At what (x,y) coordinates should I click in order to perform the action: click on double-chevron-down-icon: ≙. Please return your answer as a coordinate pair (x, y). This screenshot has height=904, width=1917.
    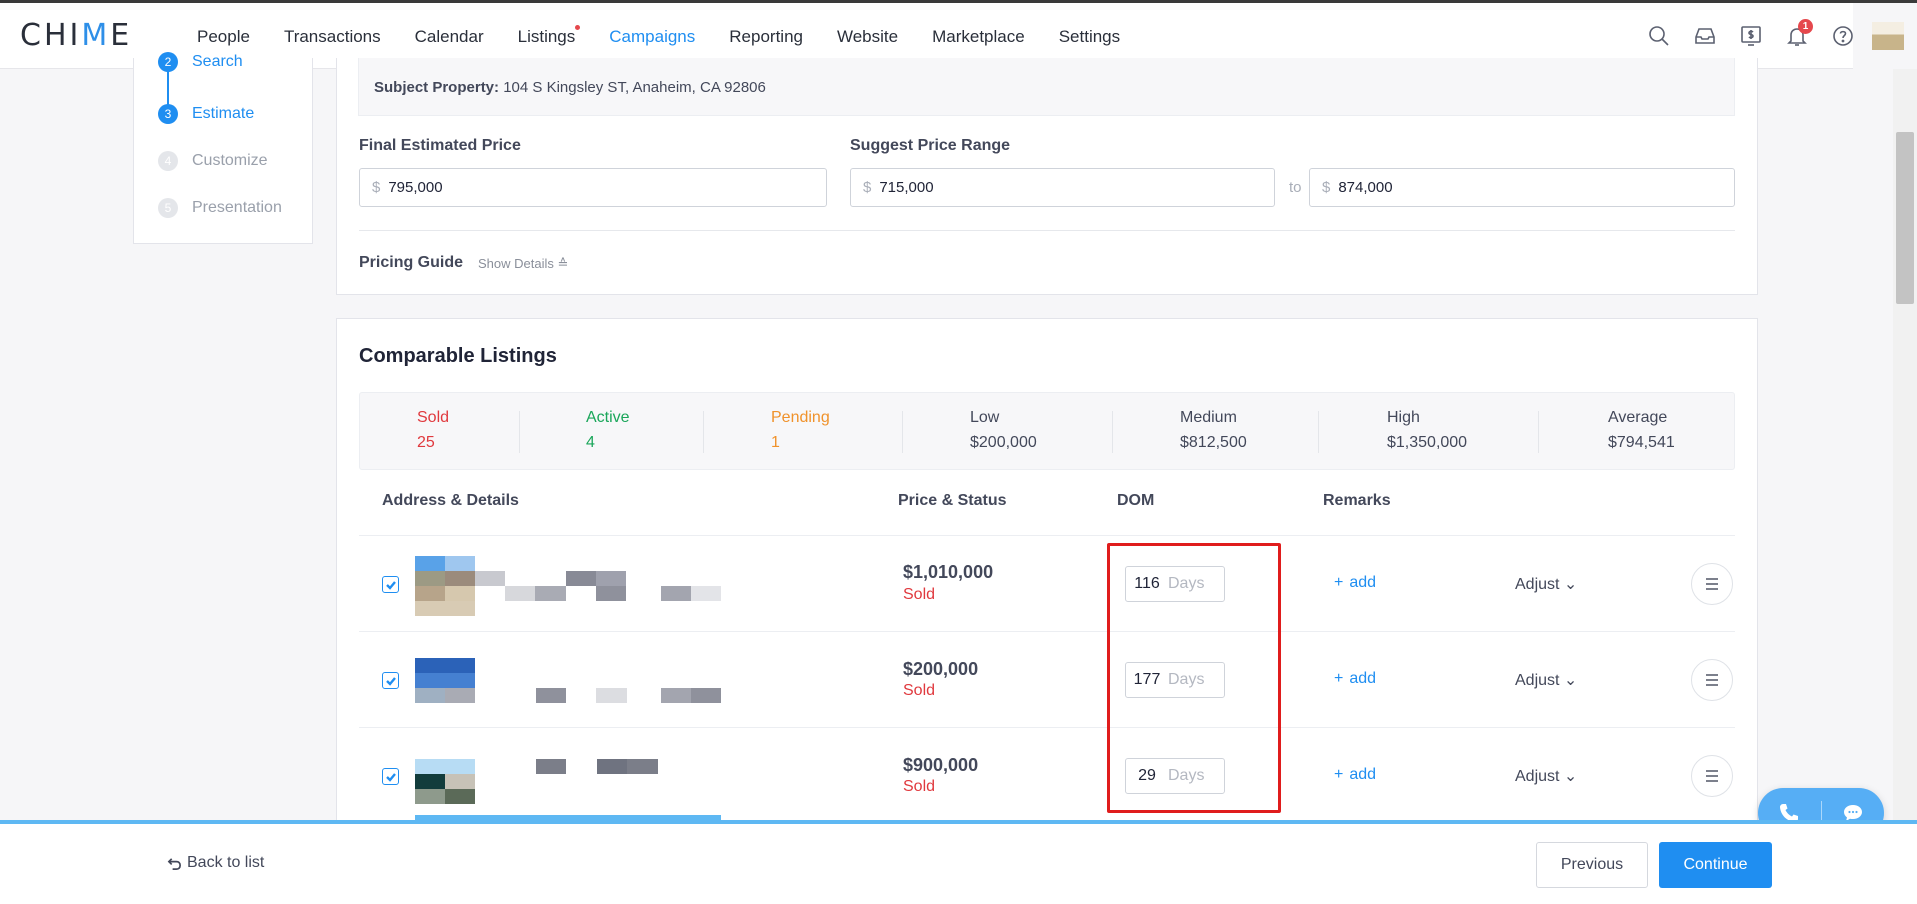
    Looking at the image, I should click on (563, 263).